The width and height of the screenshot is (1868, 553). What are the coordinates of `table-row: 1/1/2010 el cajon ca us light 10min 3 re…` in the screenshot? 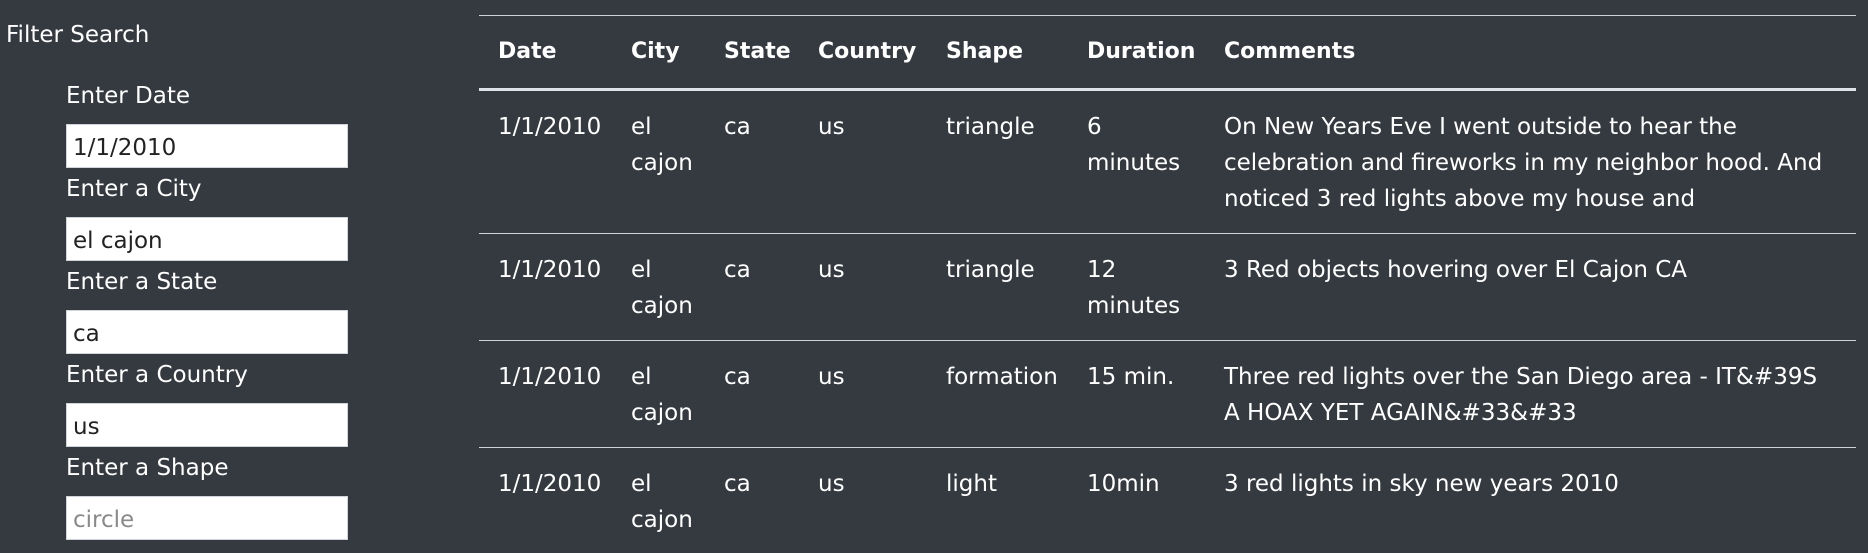 It's located at (1167, 500).